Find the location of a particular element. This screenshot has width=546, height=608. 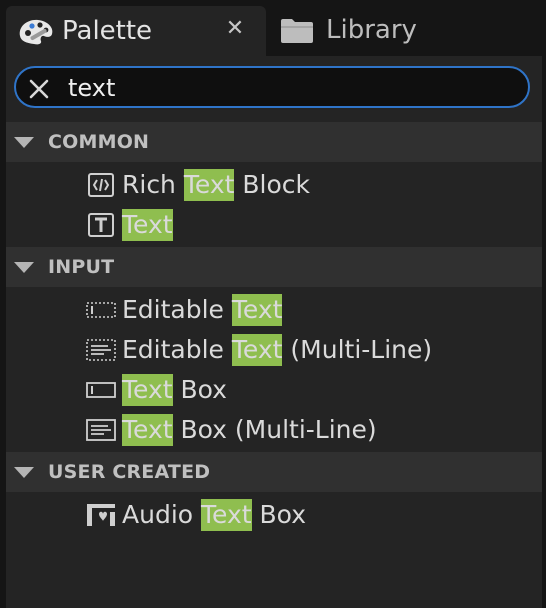

item-label-post: Box (Multi-Line) is located at coordinates (274, 429).